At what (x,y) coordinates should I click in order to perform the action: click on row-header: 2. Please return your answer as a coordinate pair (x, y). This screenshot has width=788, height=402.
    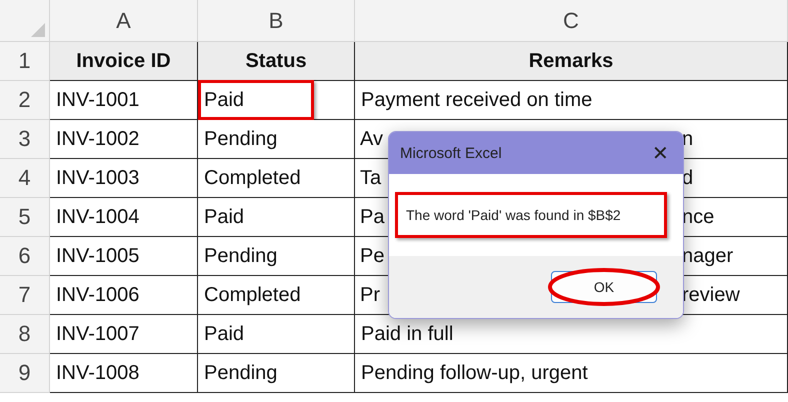
    Looking at the image, I should click on (25, 100).